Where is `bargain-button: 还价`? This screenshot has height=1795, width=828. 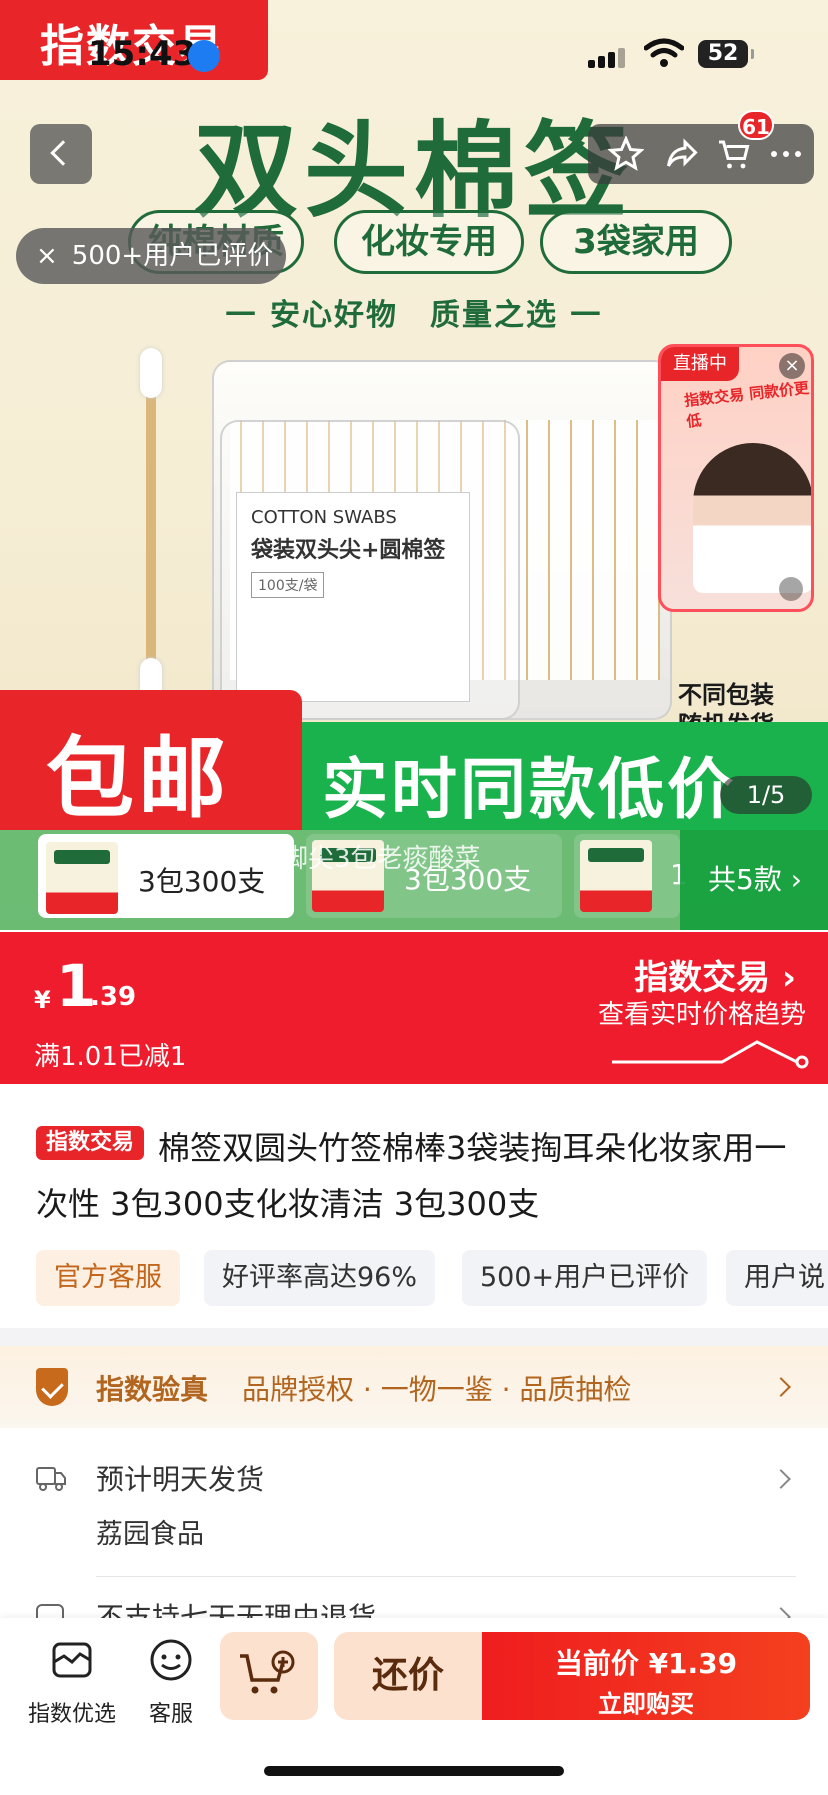
bargain-button: 还价 is located at coordinates (408, 1676).